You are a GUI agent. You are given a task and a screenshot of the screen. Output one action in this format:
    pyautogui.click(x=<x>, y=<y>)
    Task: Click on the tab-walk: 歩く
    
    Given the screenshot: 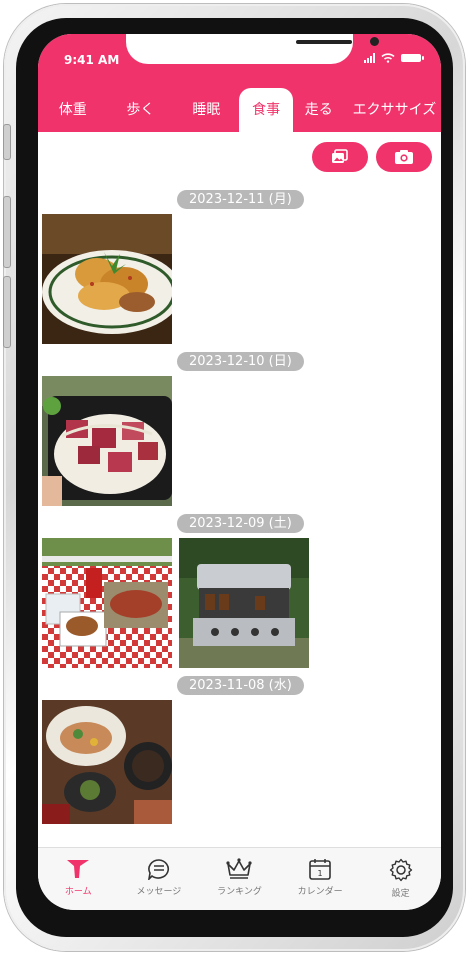 What is the action you would take?
    pyautogui.click(x=140, y=110)
    